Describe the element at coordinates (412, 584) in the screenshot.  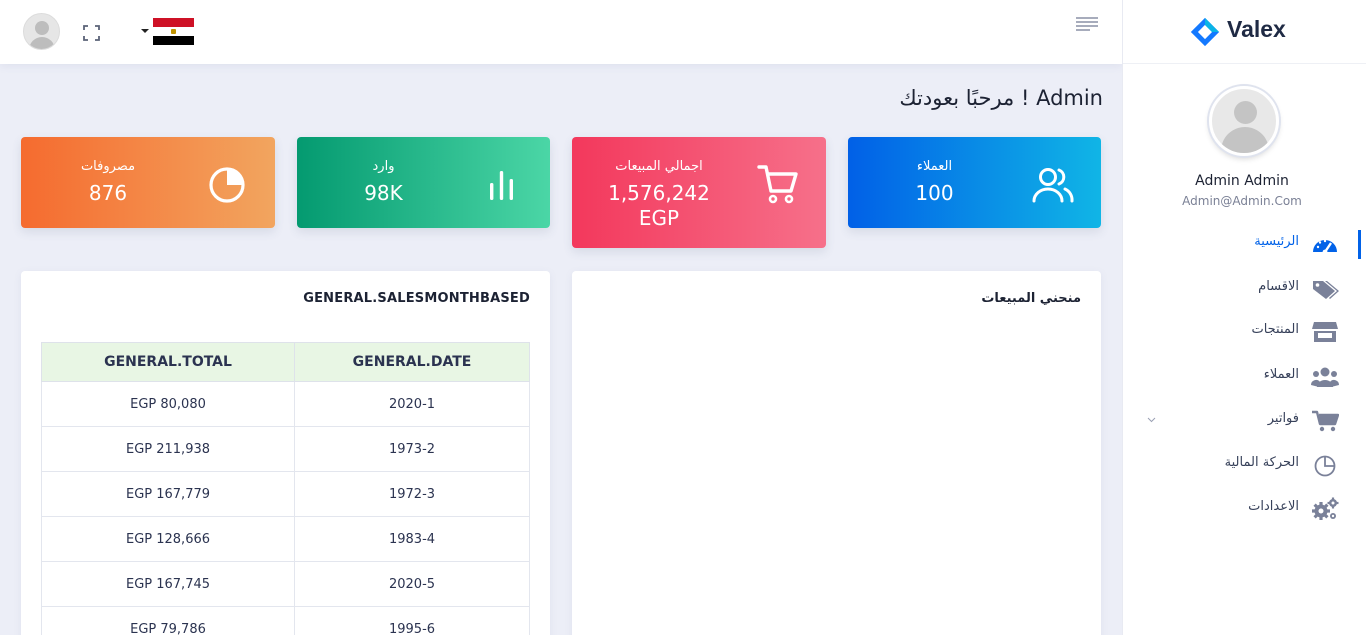
I see `cell-date: 2020-5` at that location.